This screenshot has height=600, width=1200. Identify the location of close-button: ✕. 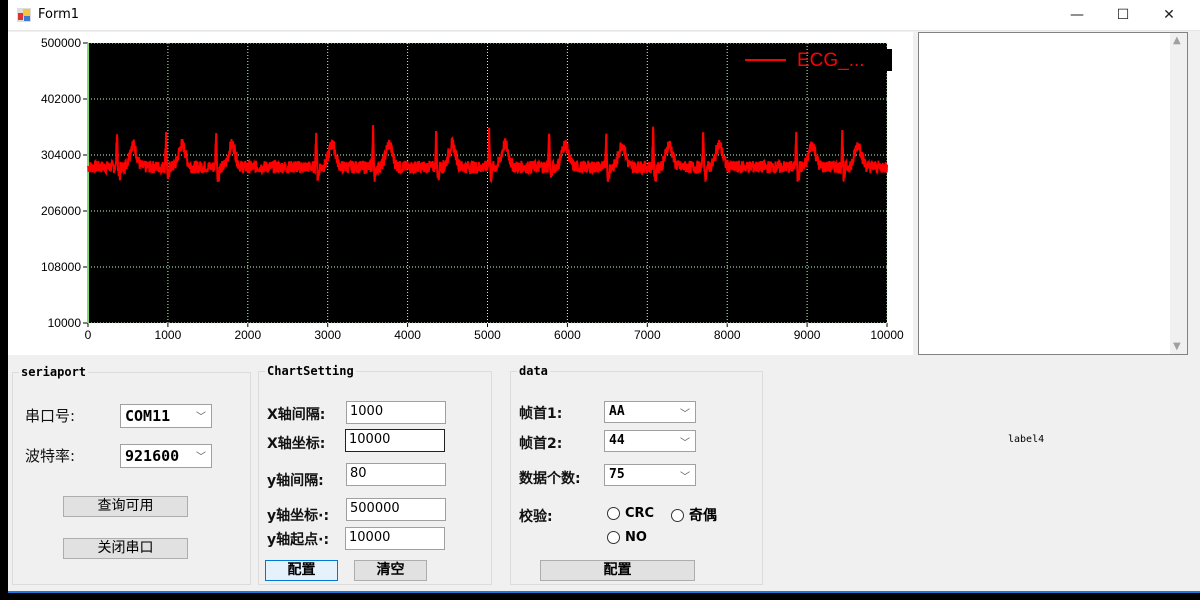
(1169, 15).